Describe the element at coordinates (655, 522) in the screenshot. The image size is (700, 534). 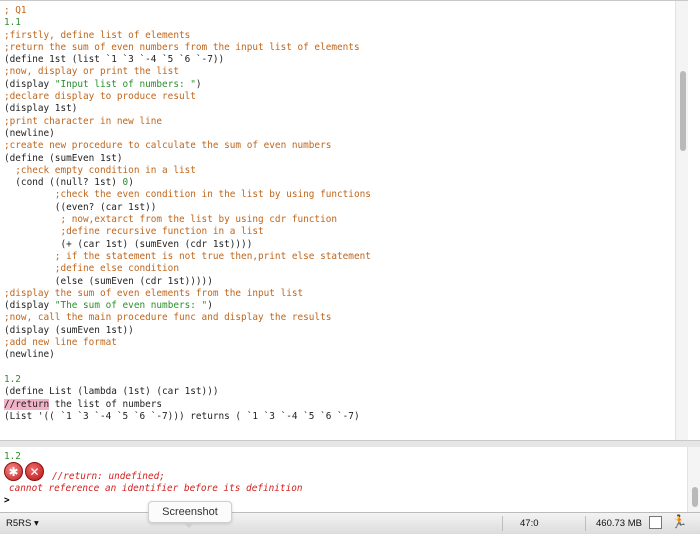
I see `memory-gc-box` at that location.